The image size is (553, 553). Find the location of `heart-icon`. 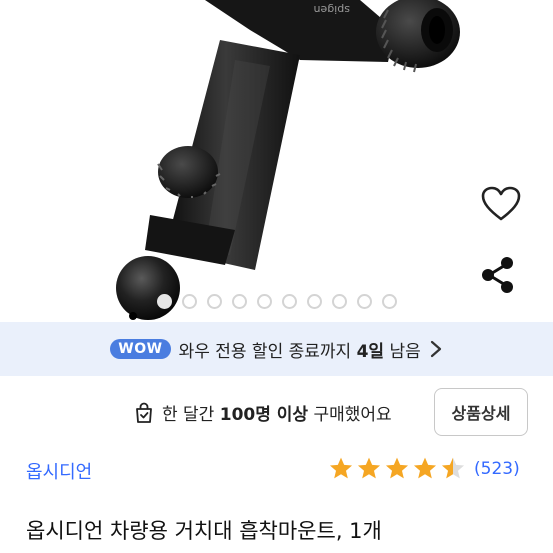

heart-icon is located at coordinates (501, 203).